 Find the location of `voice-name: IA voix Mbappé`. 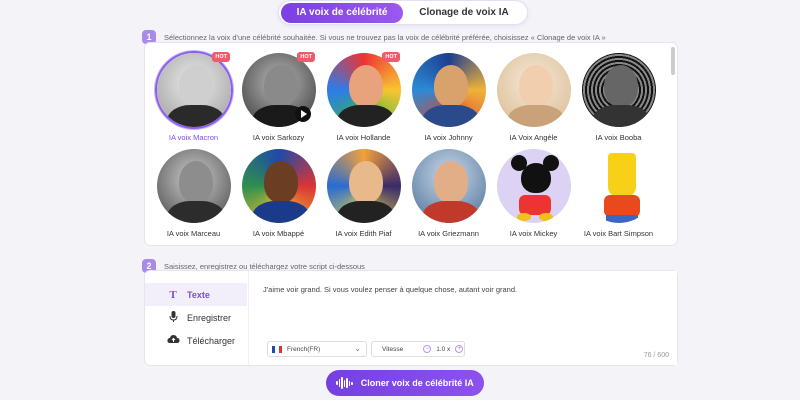

voice-name: IA voix Mbappé is located at coordinates (278, 233).